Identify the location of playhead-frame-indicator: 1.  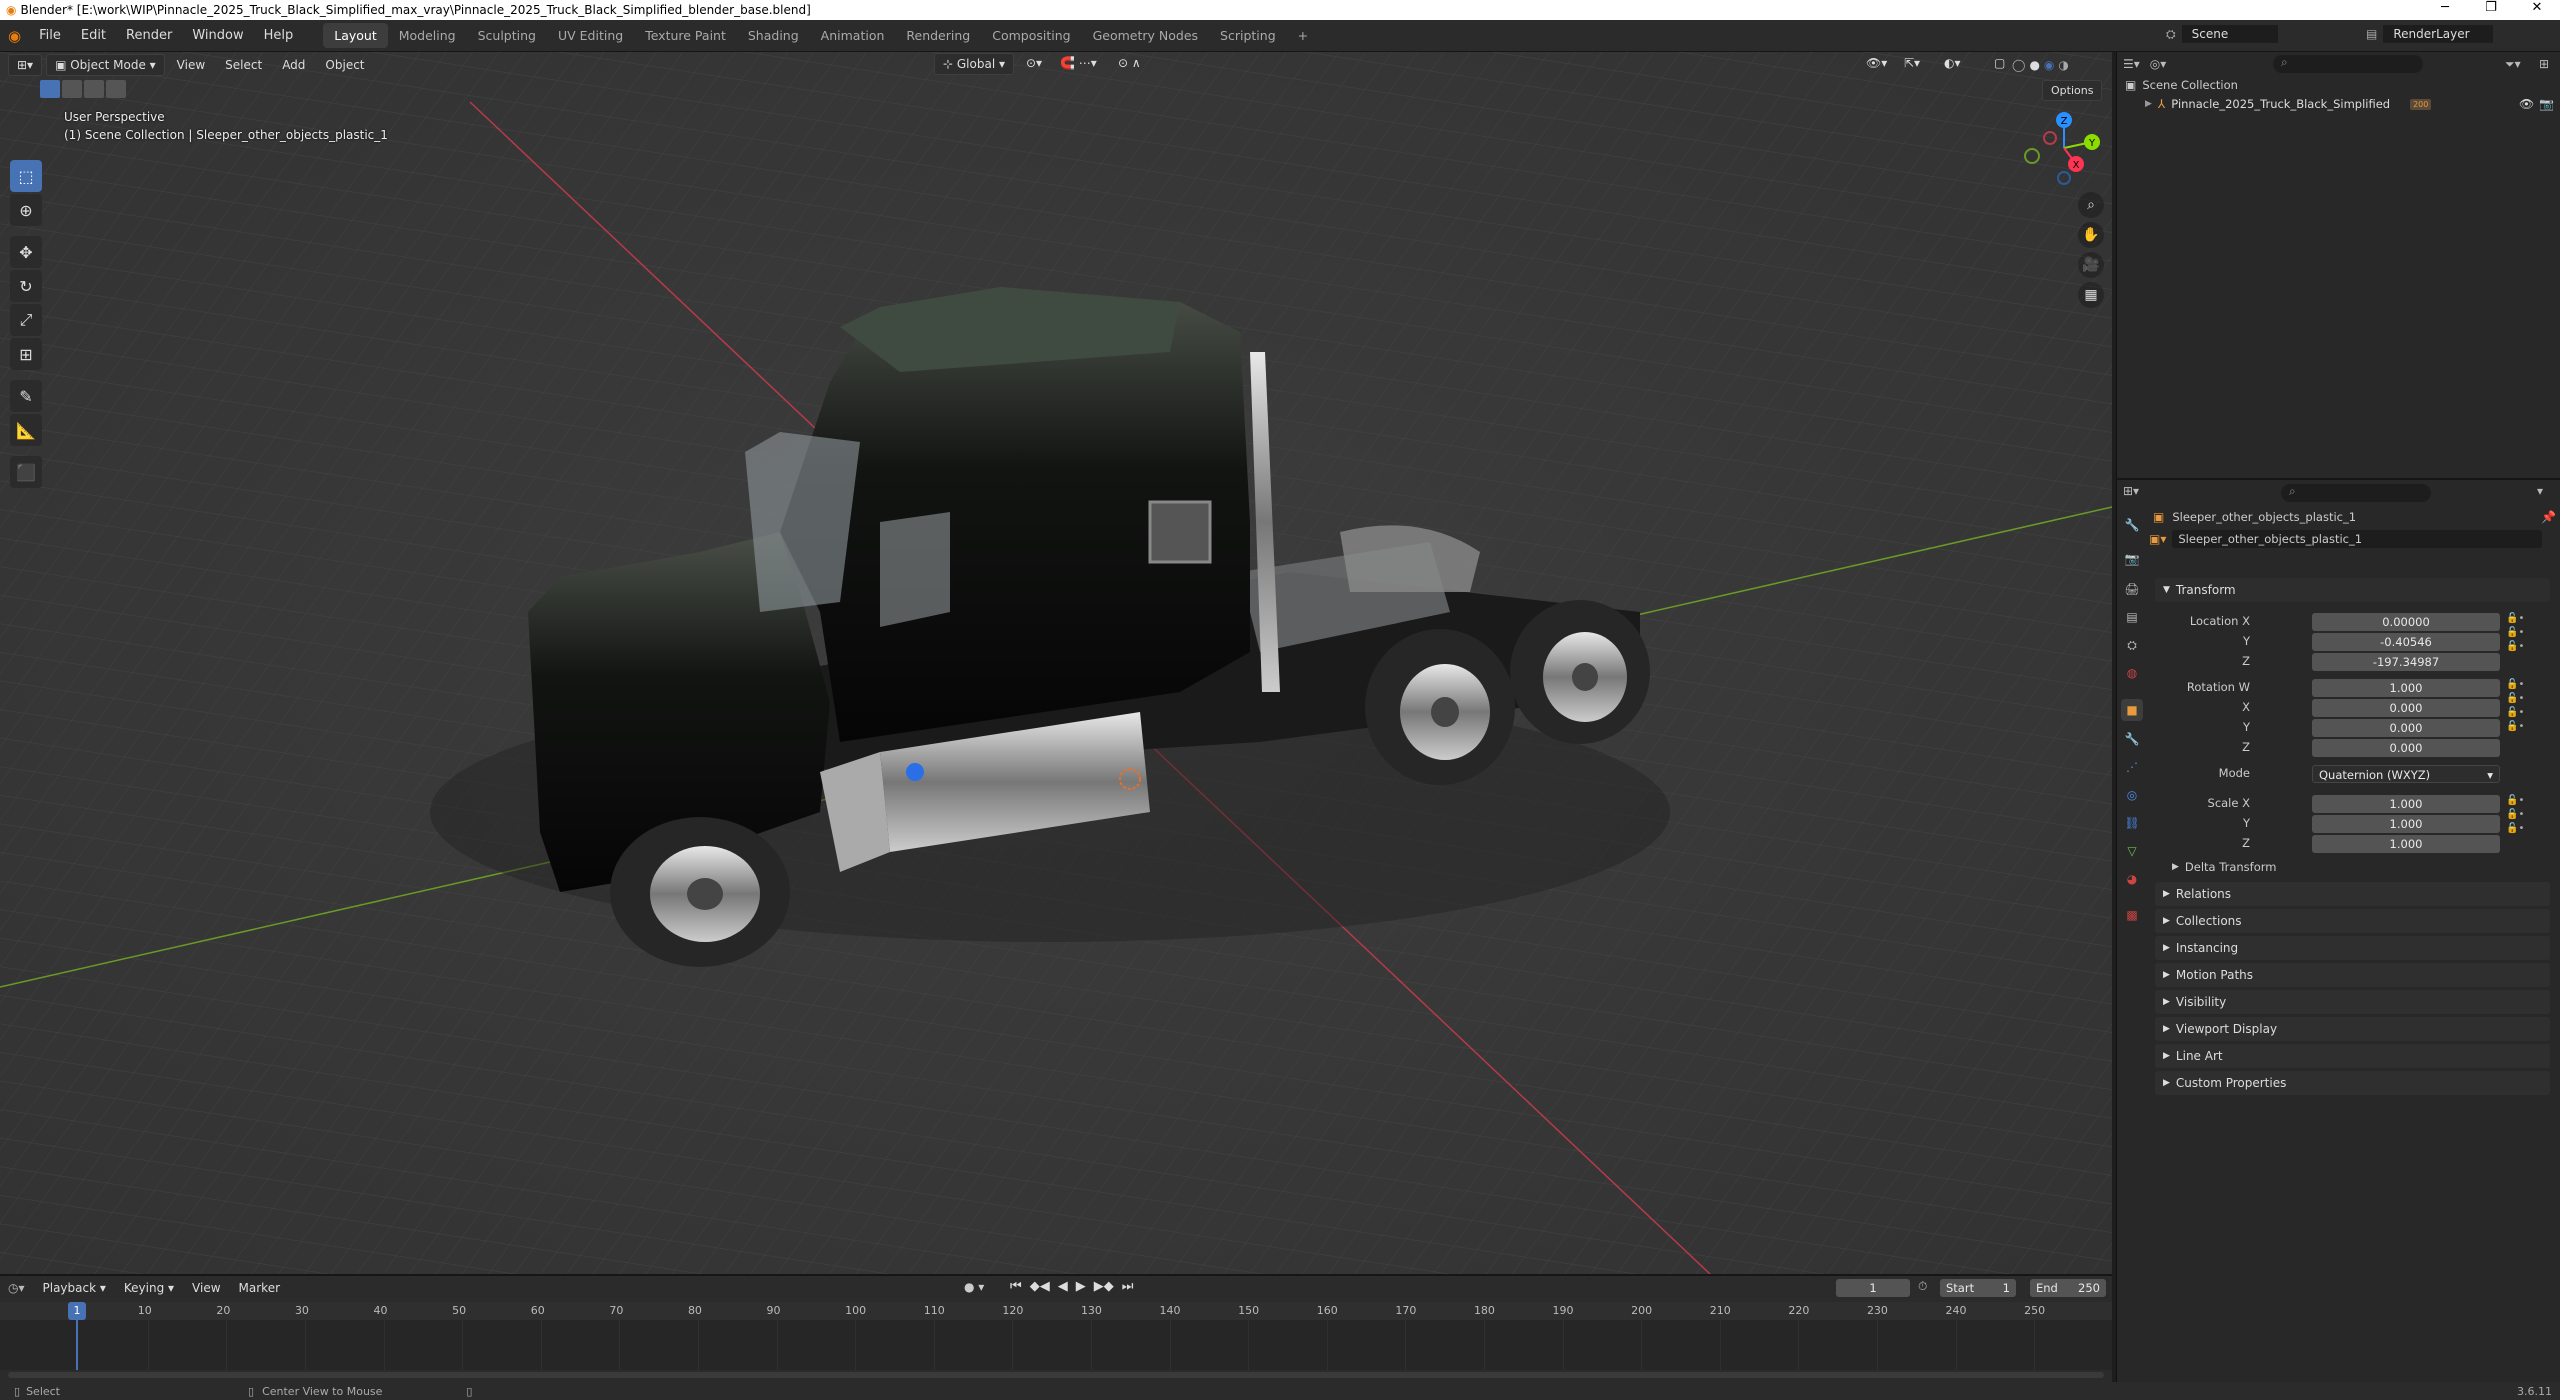
(77, 1311).